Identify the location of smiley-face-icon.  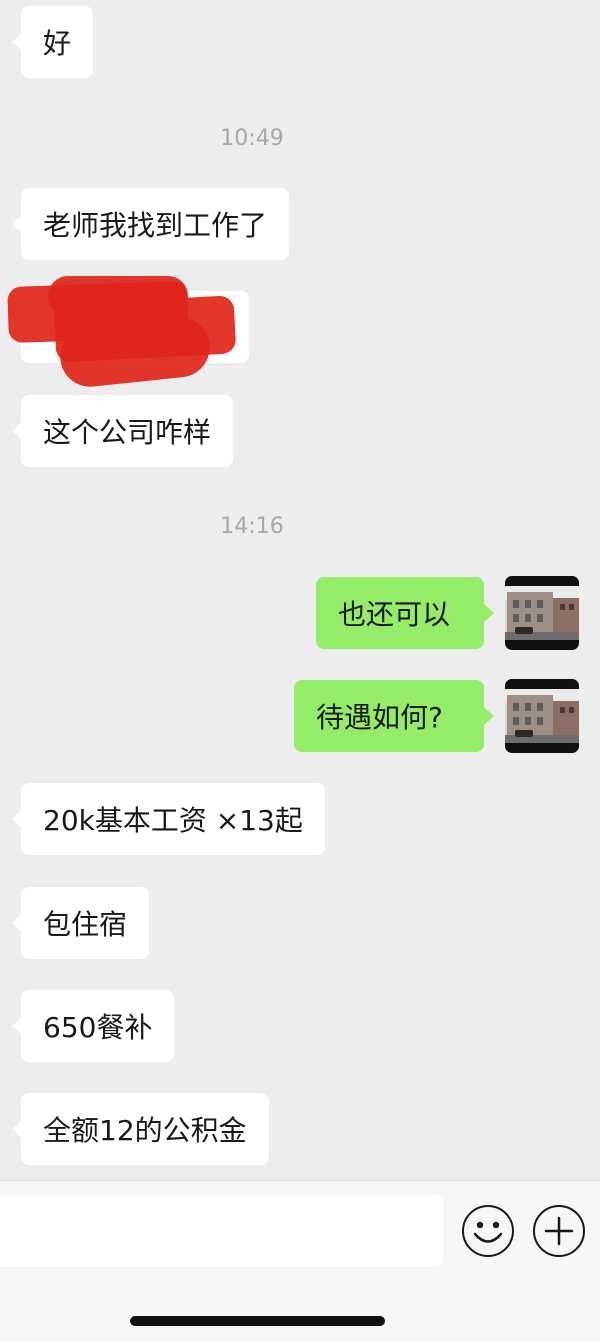
(488, 1232).